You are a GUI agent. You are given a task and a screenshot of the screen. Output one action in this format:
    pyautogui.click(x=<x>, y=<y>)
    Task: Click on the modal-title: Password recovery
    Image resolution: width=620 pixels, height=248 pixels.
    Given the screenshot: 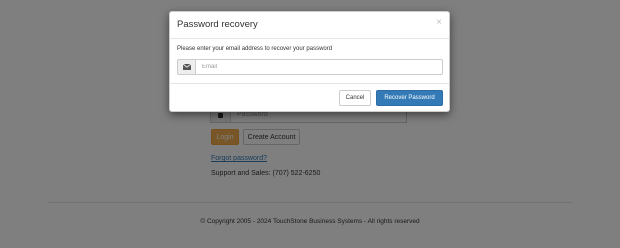 What is the action you would take?
    pyautogui.click(x=217, y=24)
    